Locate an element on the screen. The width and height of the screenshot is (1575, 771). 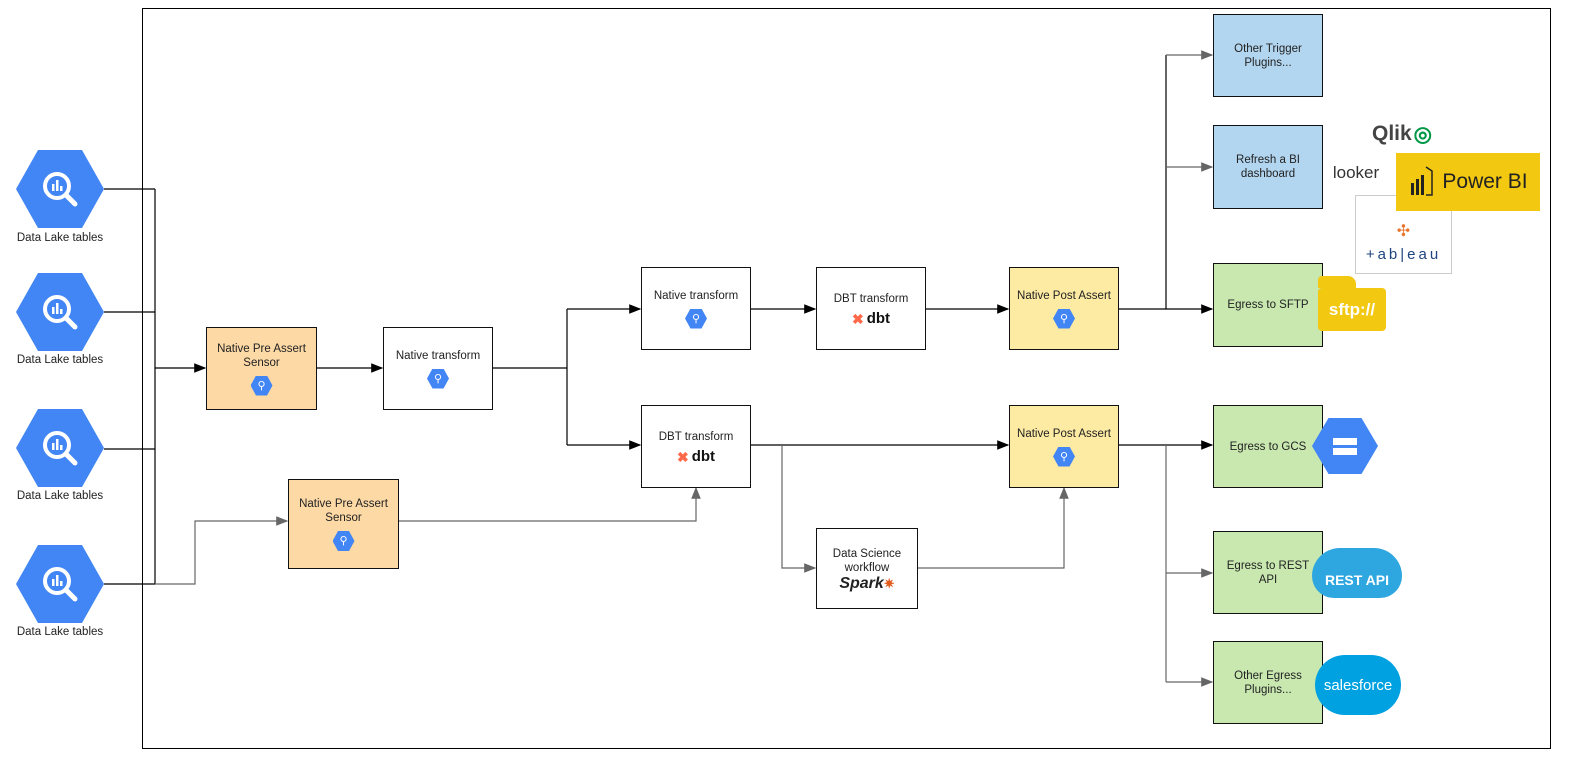
rest-api-cloud-logo: REST API is located at coordinates (1357, 573).